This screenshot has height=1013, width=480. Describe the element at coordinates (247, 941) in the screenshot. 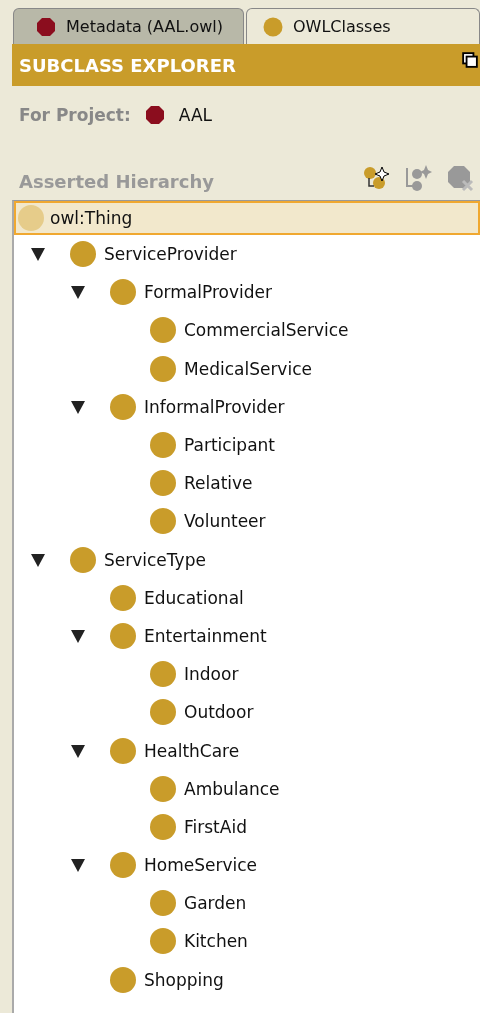

I see `tree-item: Kitchen` at that location.